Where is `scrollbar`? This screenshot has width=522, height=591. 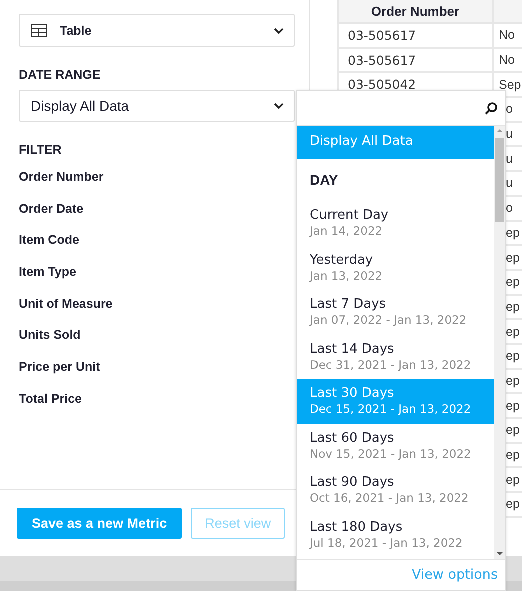
scrollbar is located at coordinates (499, 342).